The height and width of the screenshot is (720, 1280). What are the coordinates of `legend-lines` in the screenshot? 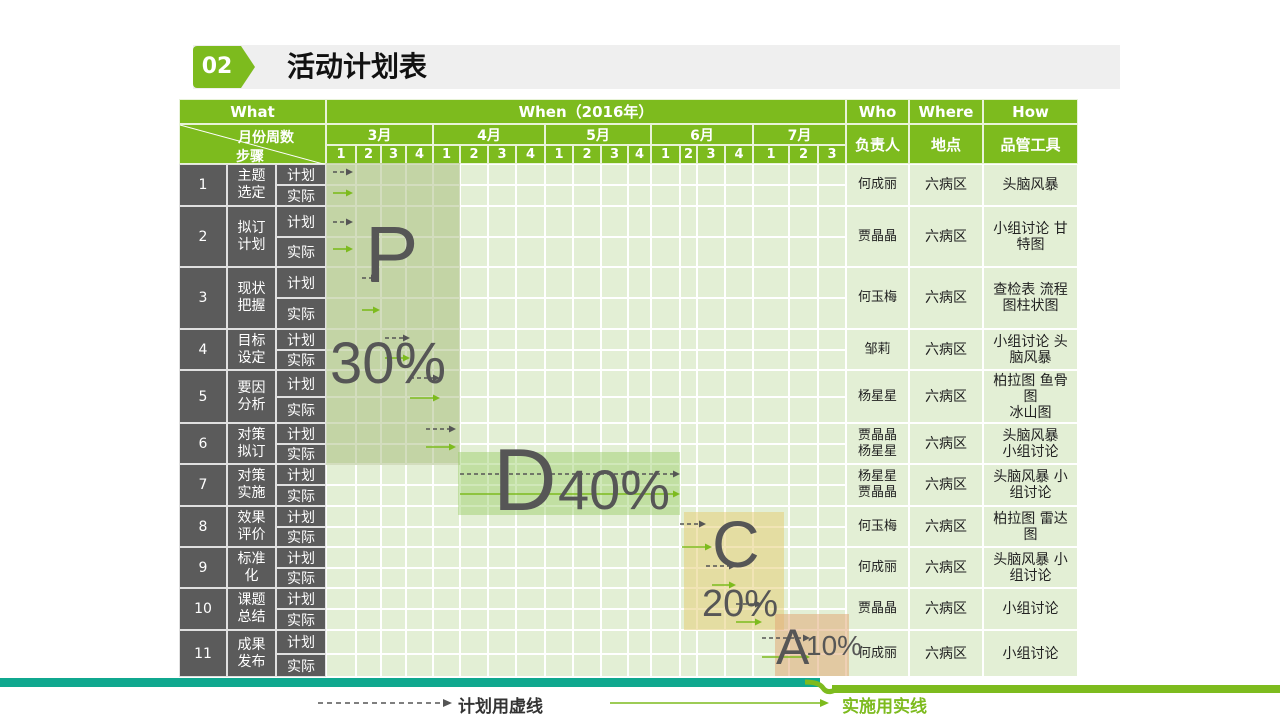 It's located at (573, 703).